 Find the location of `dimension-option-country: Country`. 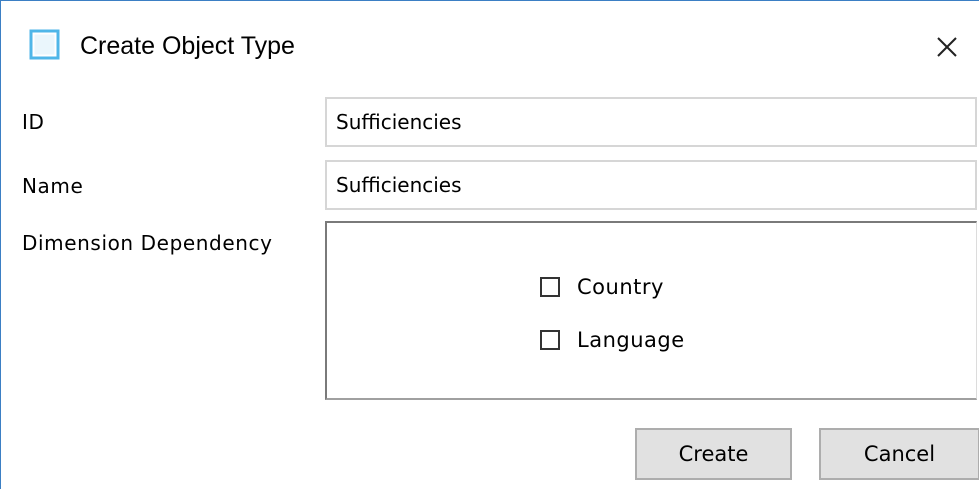

dimension-option-country: Country is located at coordinates (602, 287).